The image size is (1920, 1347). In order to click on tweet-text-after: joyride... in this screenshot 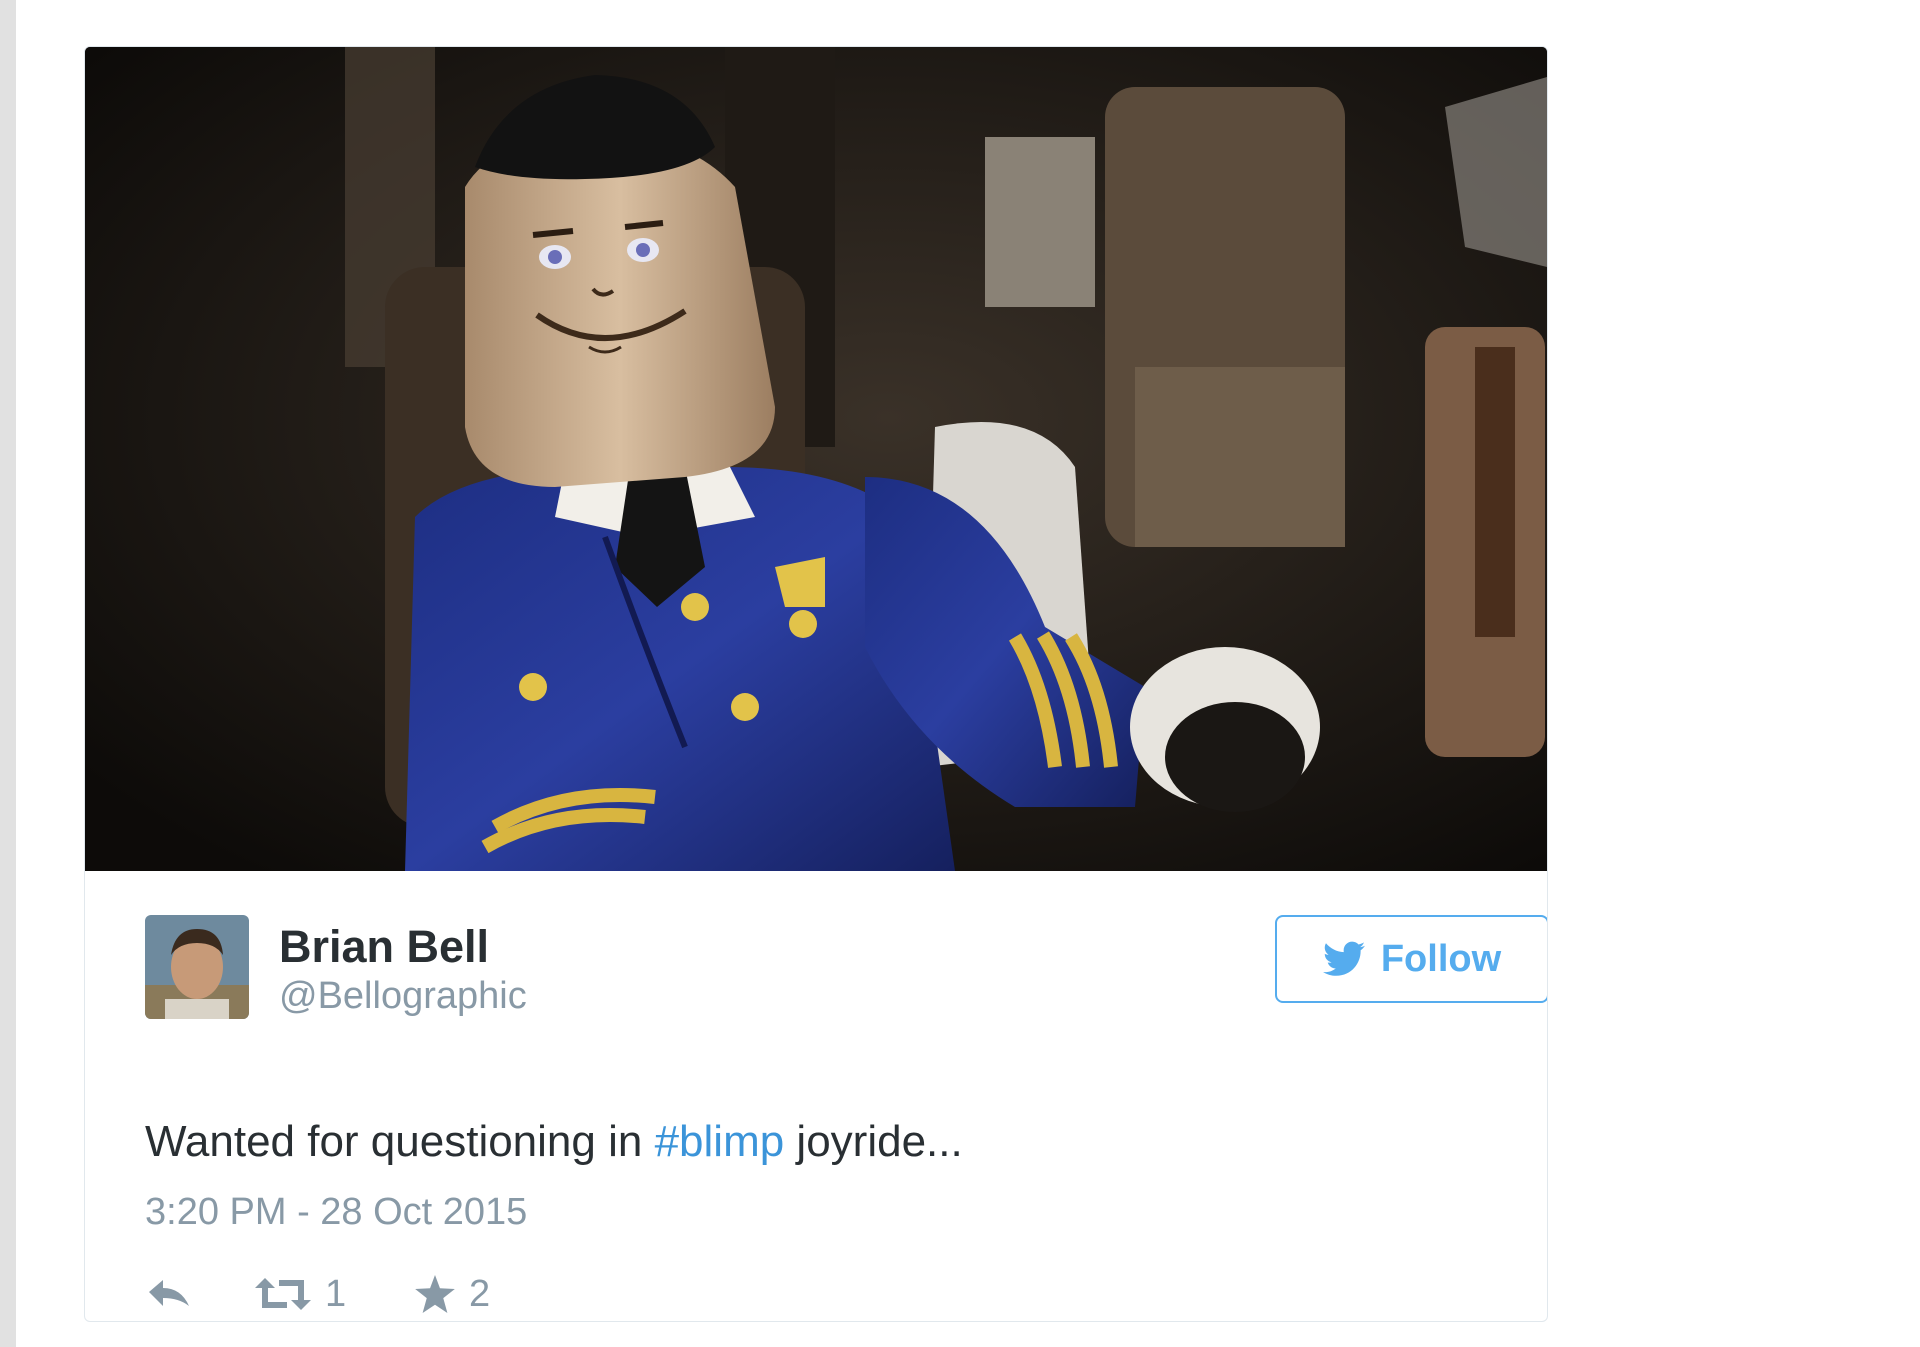, I will do `click(873, 1141)`.